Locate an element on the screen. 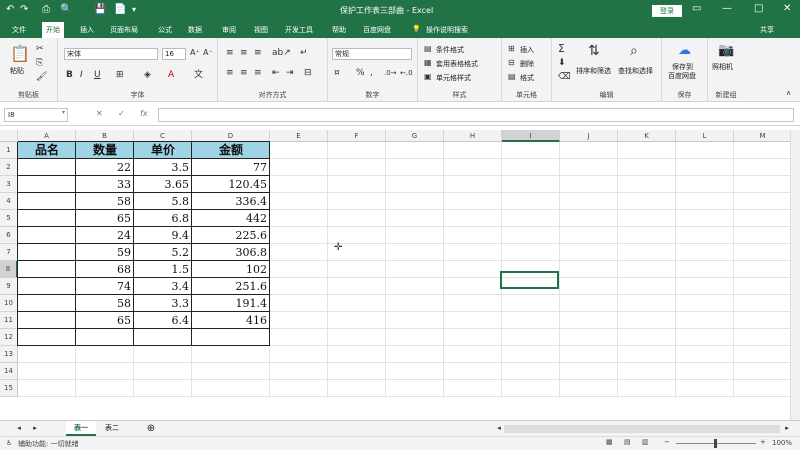  table-header-amount: 金额 is located at coordinates (231, 150).